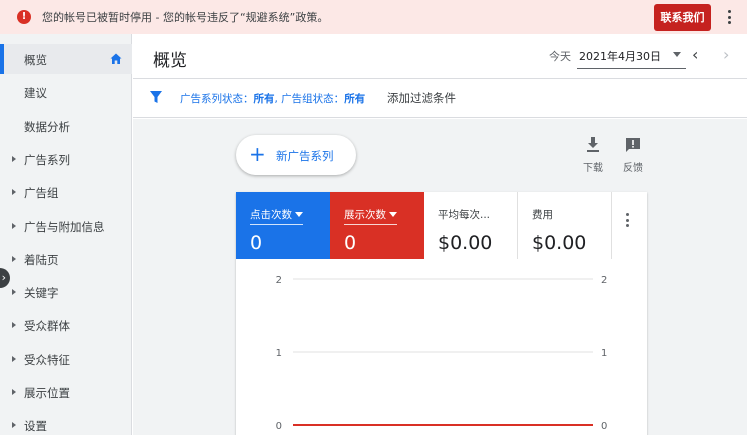  I want to click on metric-impressions-name: 展示次数, so click(365, 215).